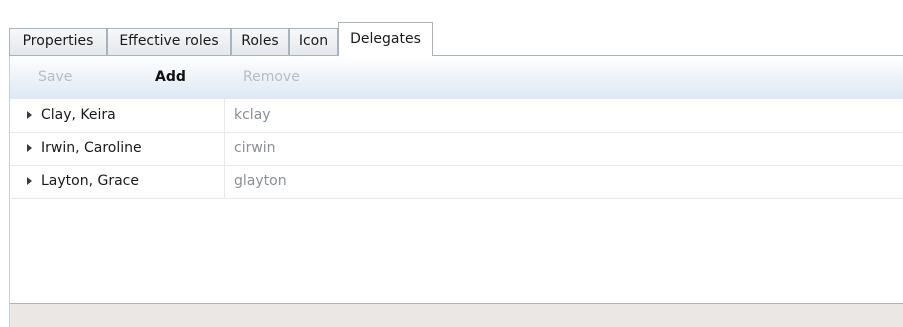 Image resolution: width=903 pixels, height=327 pixels. Describe the element at coordinates (456, 149) in the screenshot. I see `table-row: Irwin, Caroline cirwin` at that location.